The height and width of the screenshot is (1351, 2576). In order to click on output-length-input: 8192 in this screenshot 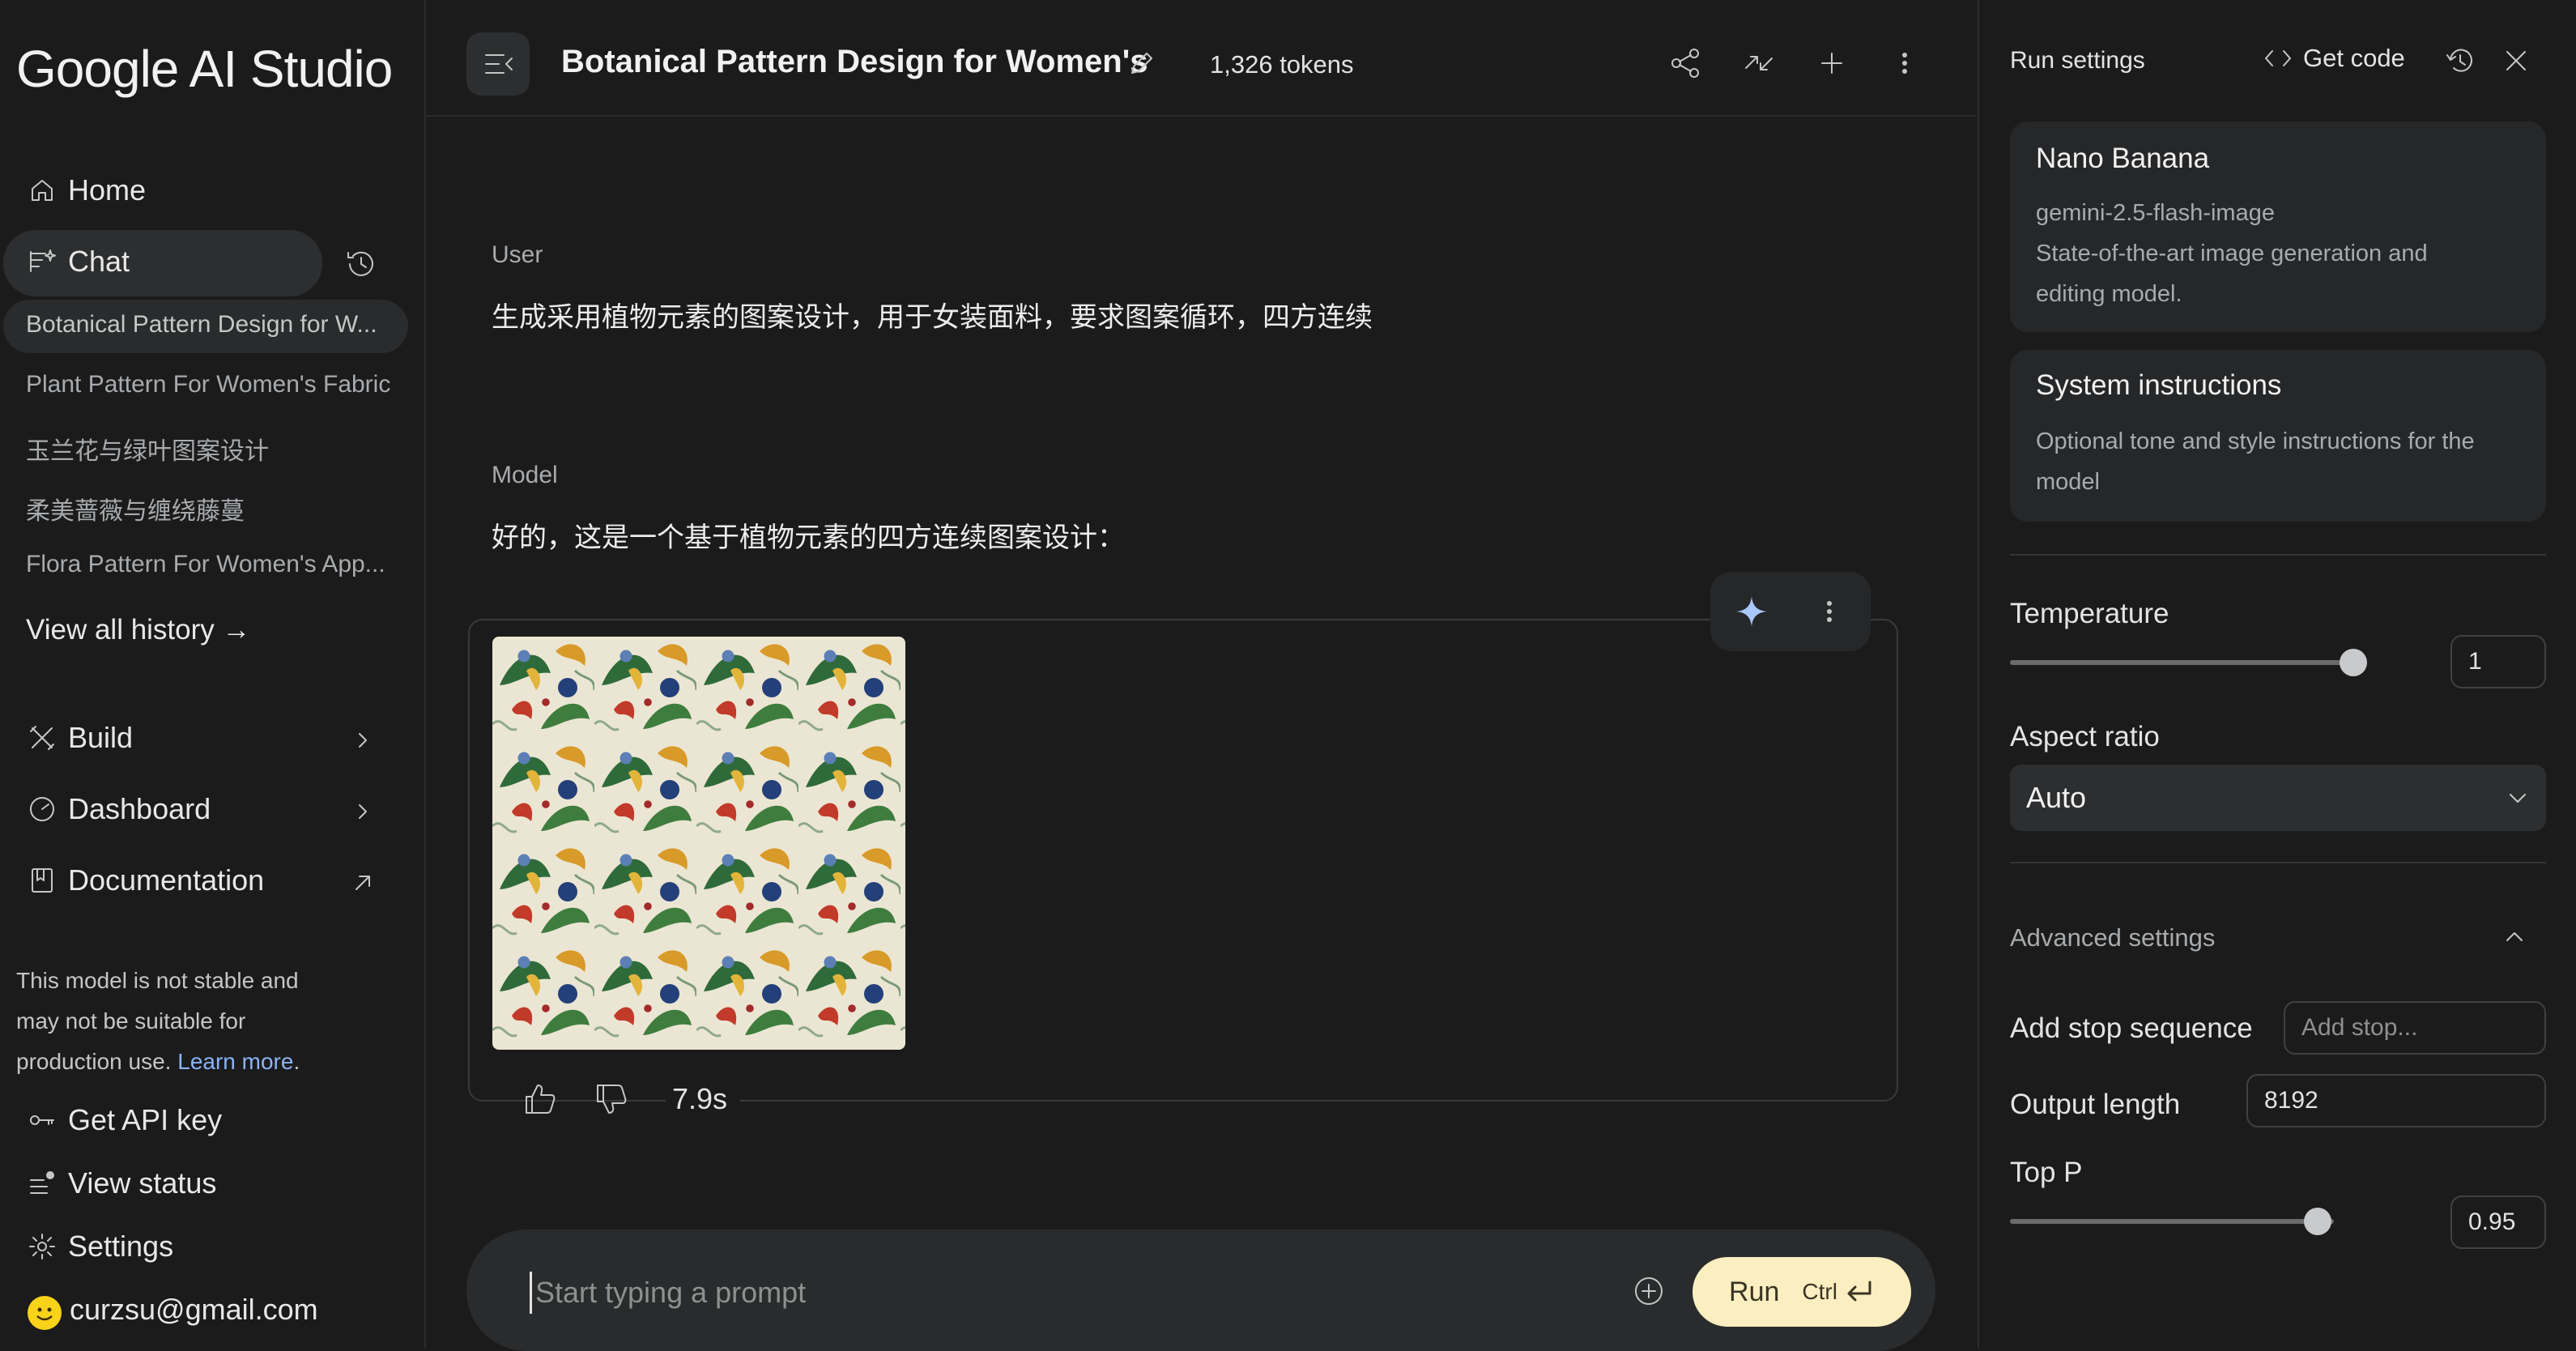, I will do `click(2396, 1100)`.